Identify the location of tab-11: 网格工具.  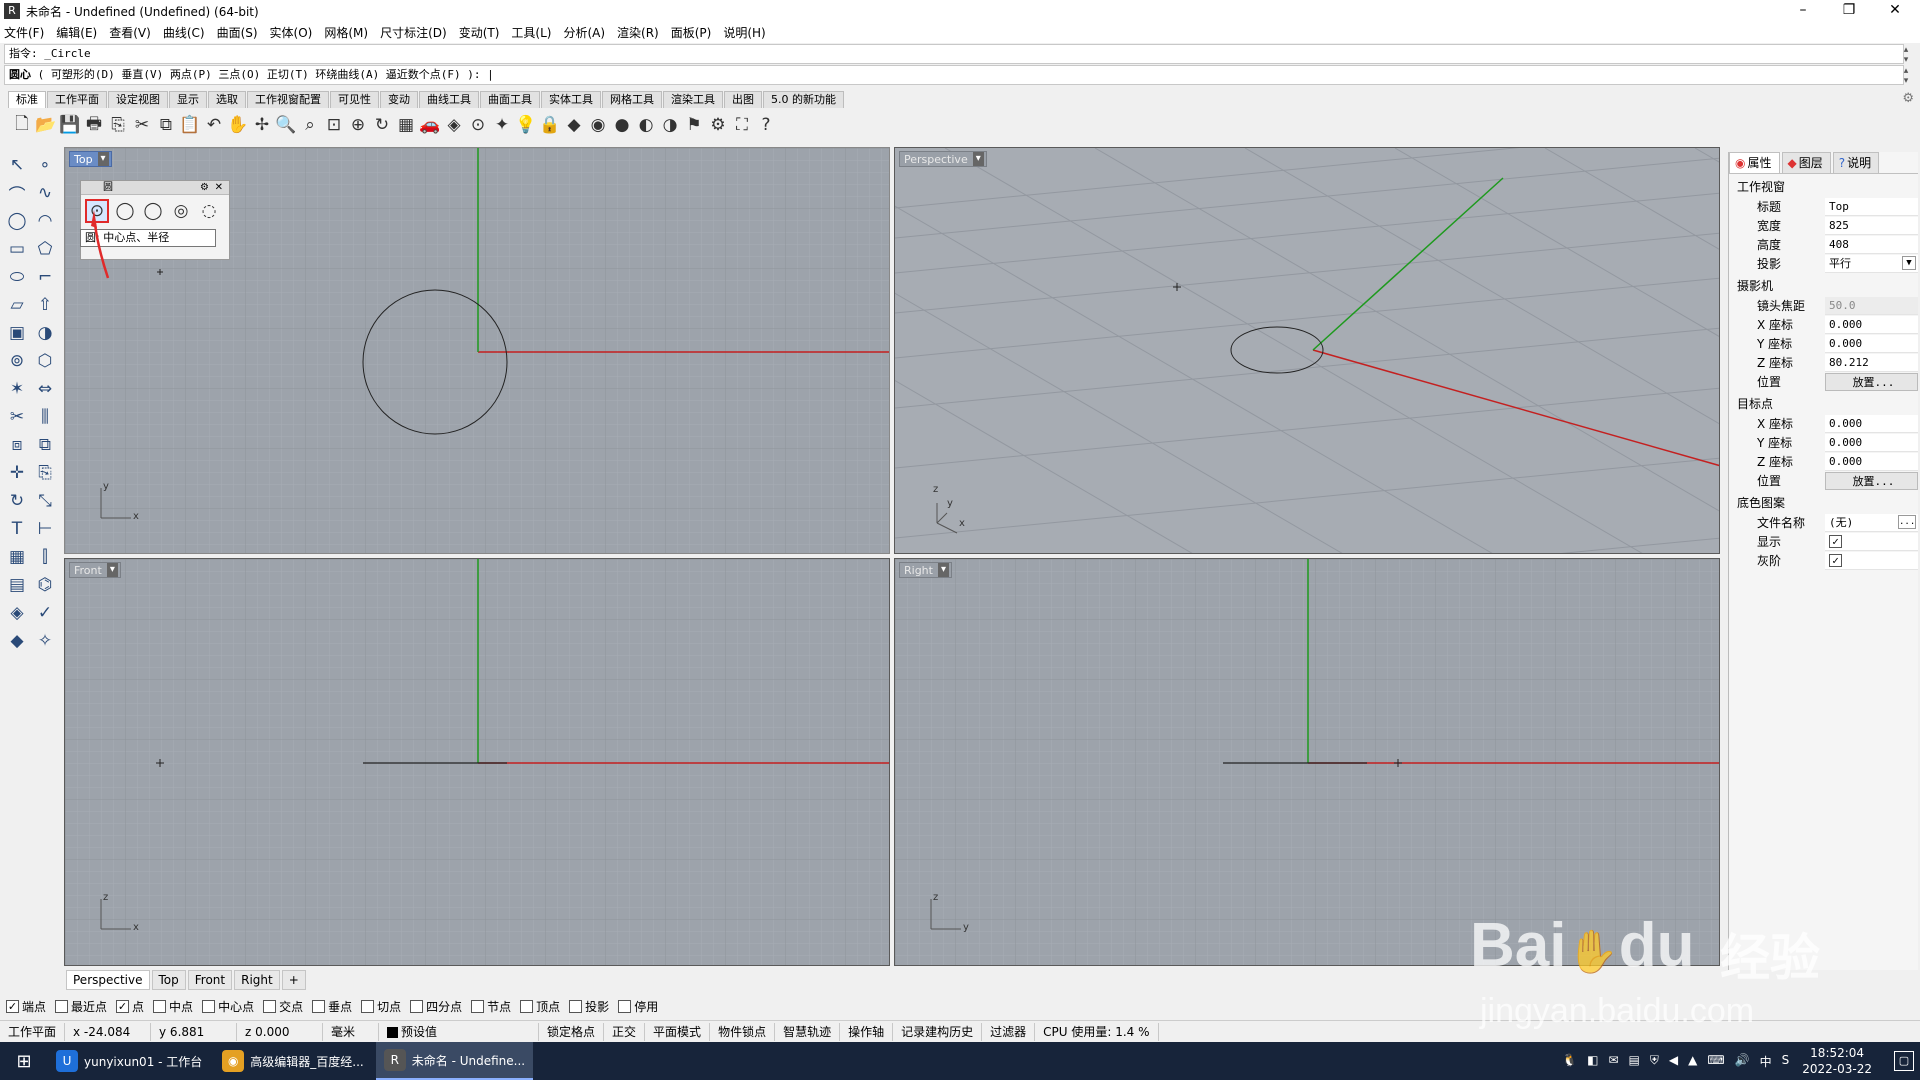
(632, 99).